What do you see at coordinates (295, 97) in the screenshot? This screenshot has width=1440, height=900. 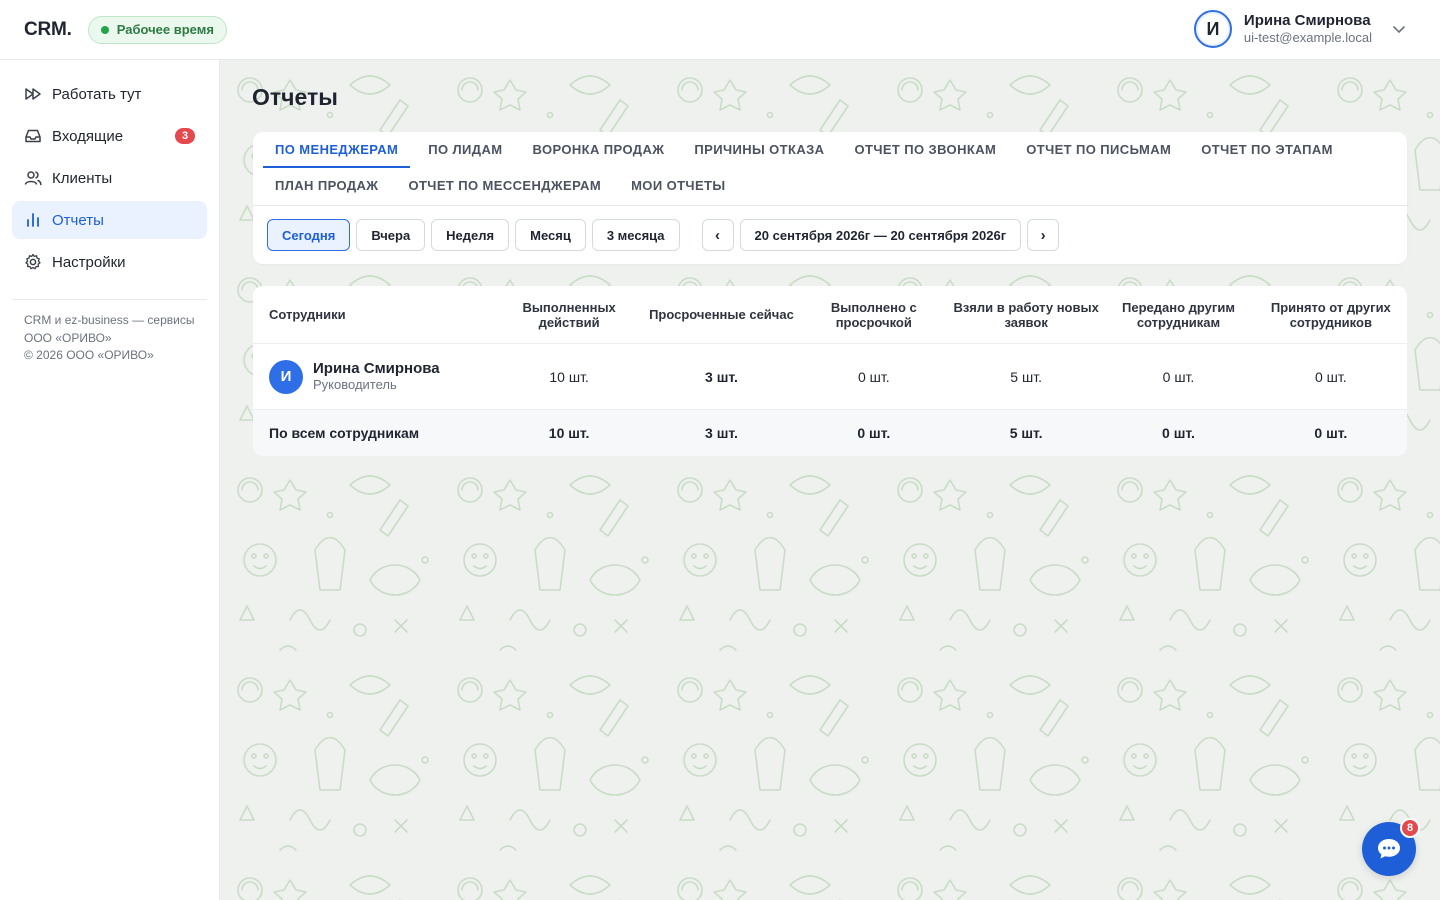 I see `page-title: Отчеты` at bounding box center [295, 97].